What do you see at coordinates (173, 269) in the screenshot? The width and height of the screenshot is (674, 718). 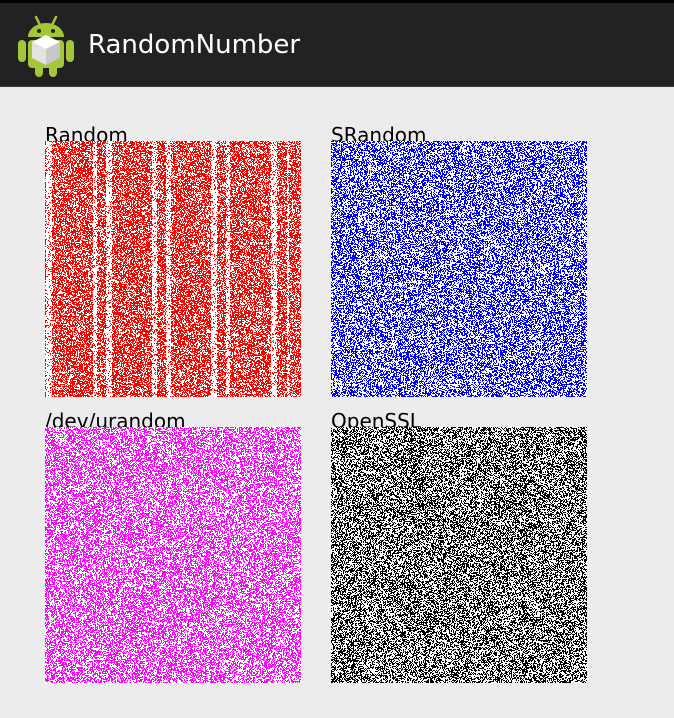 I see `random-noise-canvas` at bounding box center [173, 269].